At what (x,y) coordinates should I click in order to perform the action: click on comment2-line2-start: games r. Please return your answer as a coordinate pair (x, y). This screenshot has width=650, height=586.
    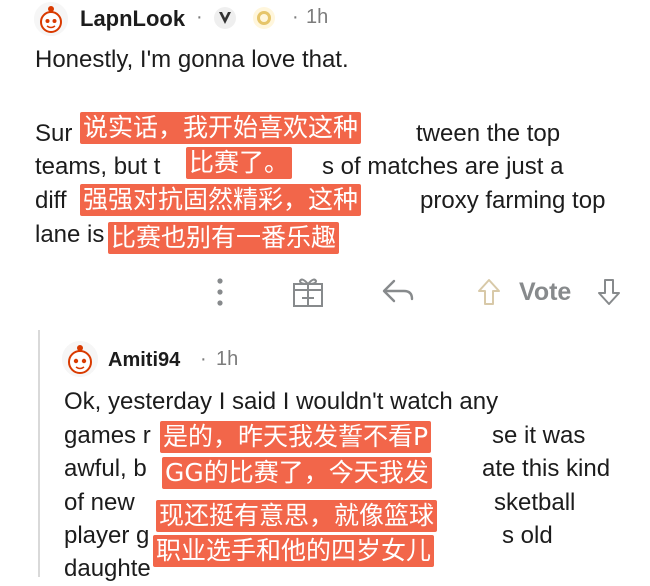
    Looking at the image, I should click on (107, 435).